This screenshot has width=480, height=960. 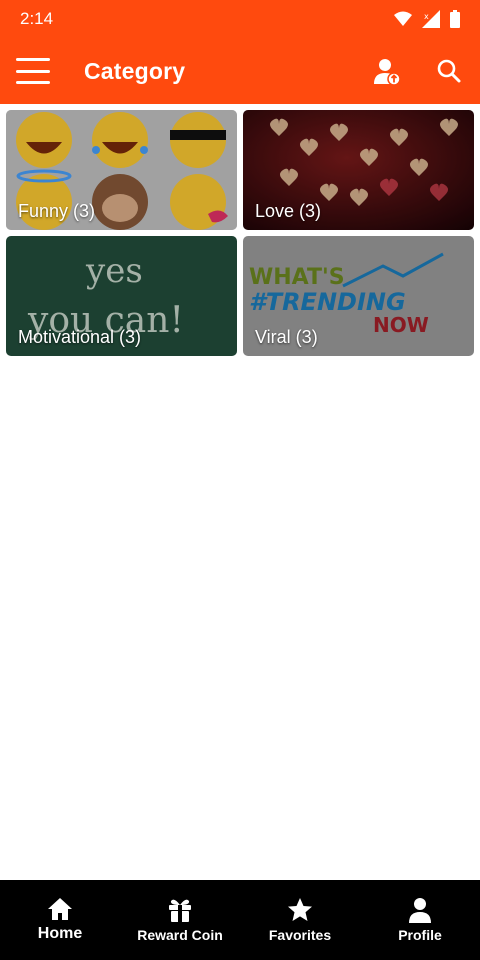 I want to click on category-label: Love (3), so click(x=288, y=211).